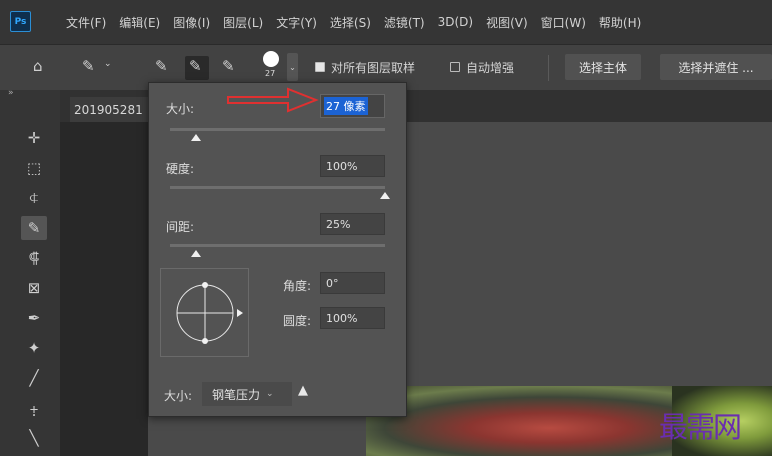 The height and width of the screenshot is (456, 772). I want to click on watermark-text: 最需网, so click(700, 427).